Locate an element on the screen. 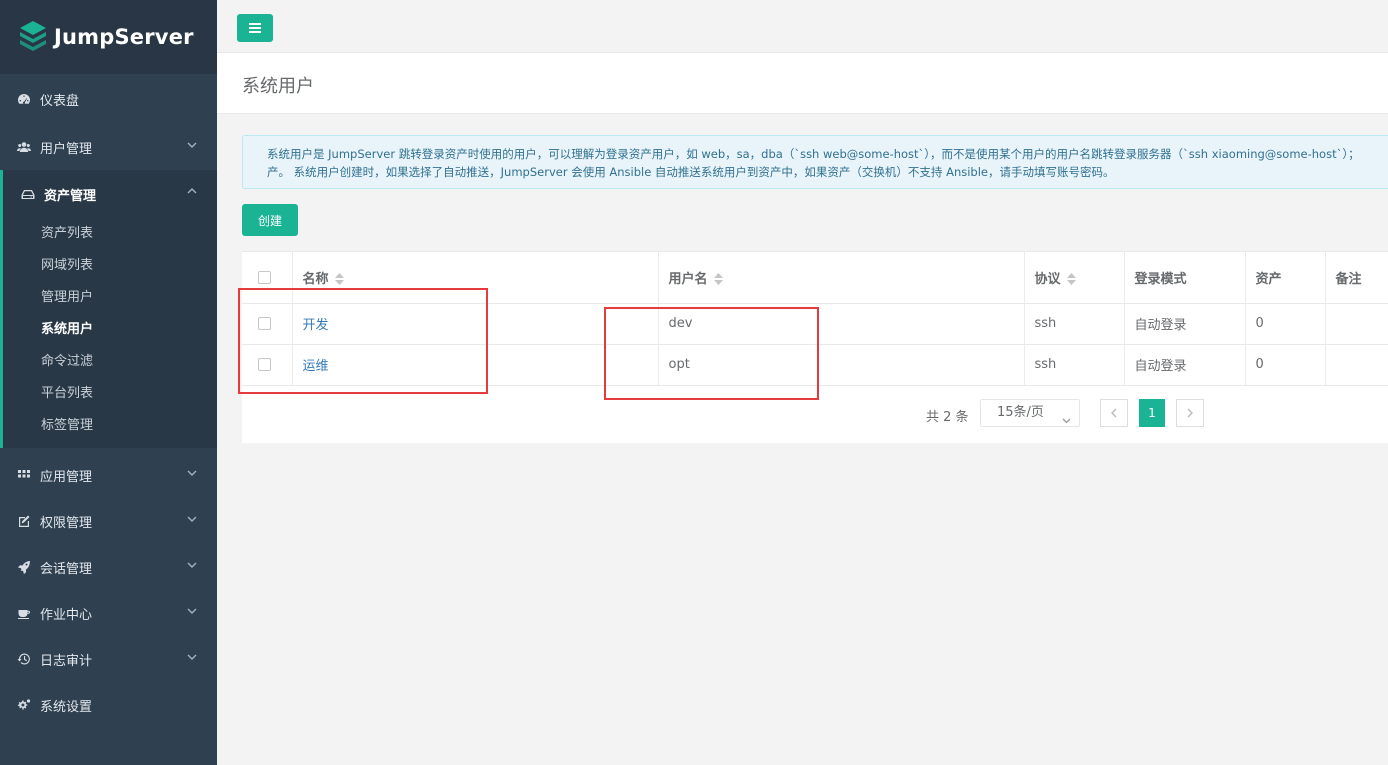  next-page-button is located at coordinates (1190, 413).